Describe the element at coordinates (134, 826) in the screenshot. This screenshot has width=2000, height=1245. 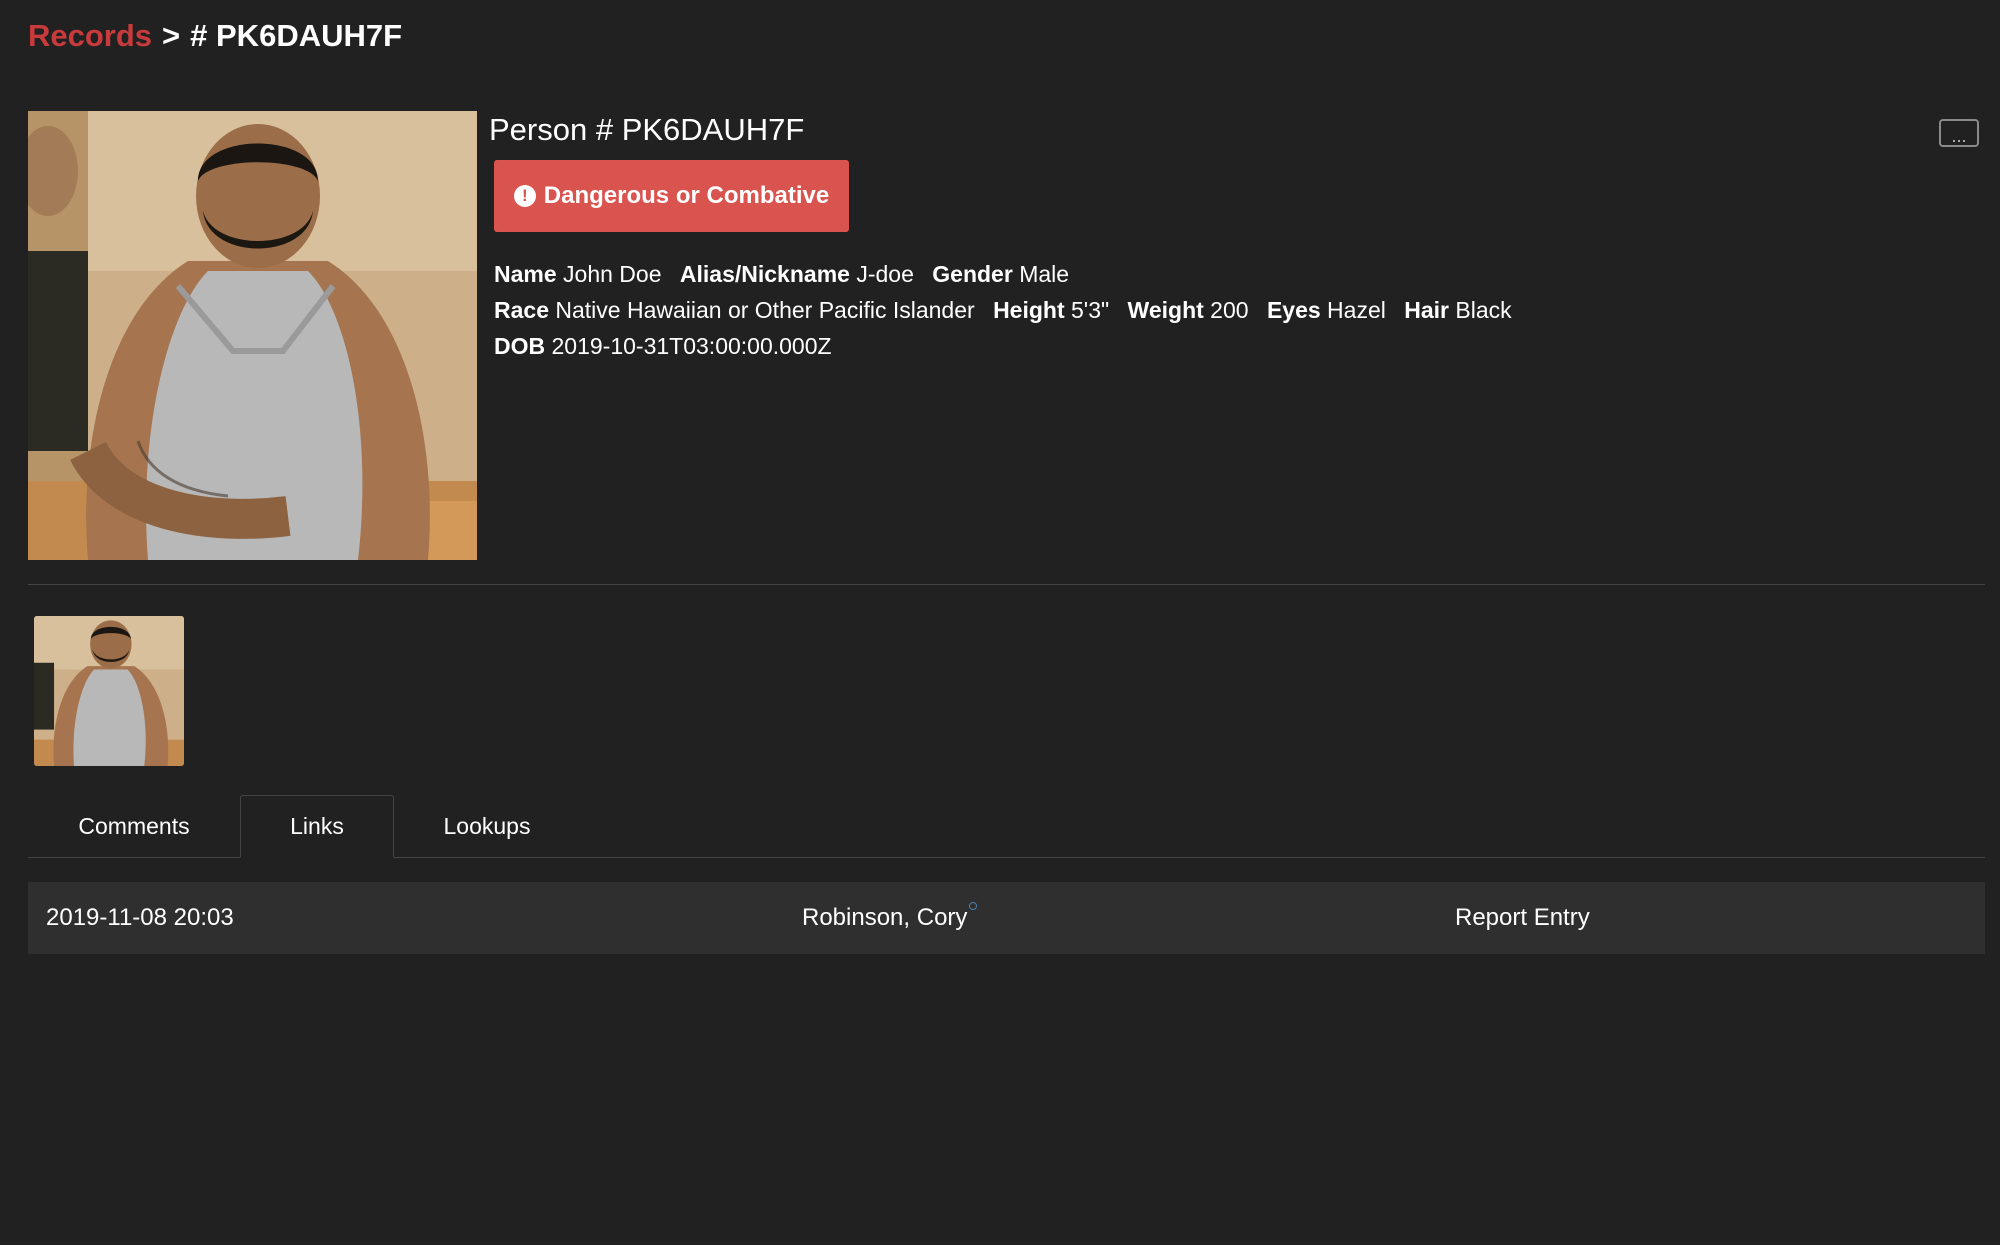
I see `tab-comments: Comments` at that location.